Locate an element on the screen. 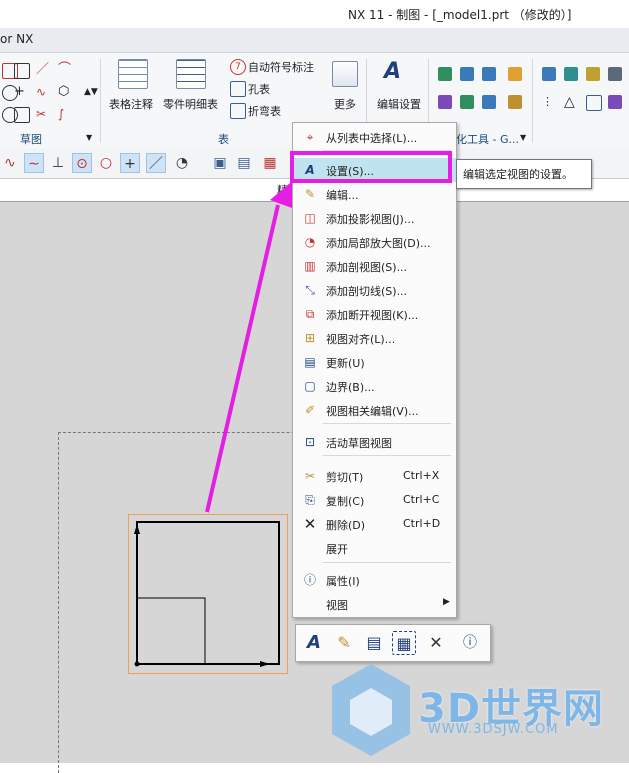 Image resolution: width=629 pixels, height=773 pixels. mini-boundary-icon: ▦ is located at coordinates (404, 643).